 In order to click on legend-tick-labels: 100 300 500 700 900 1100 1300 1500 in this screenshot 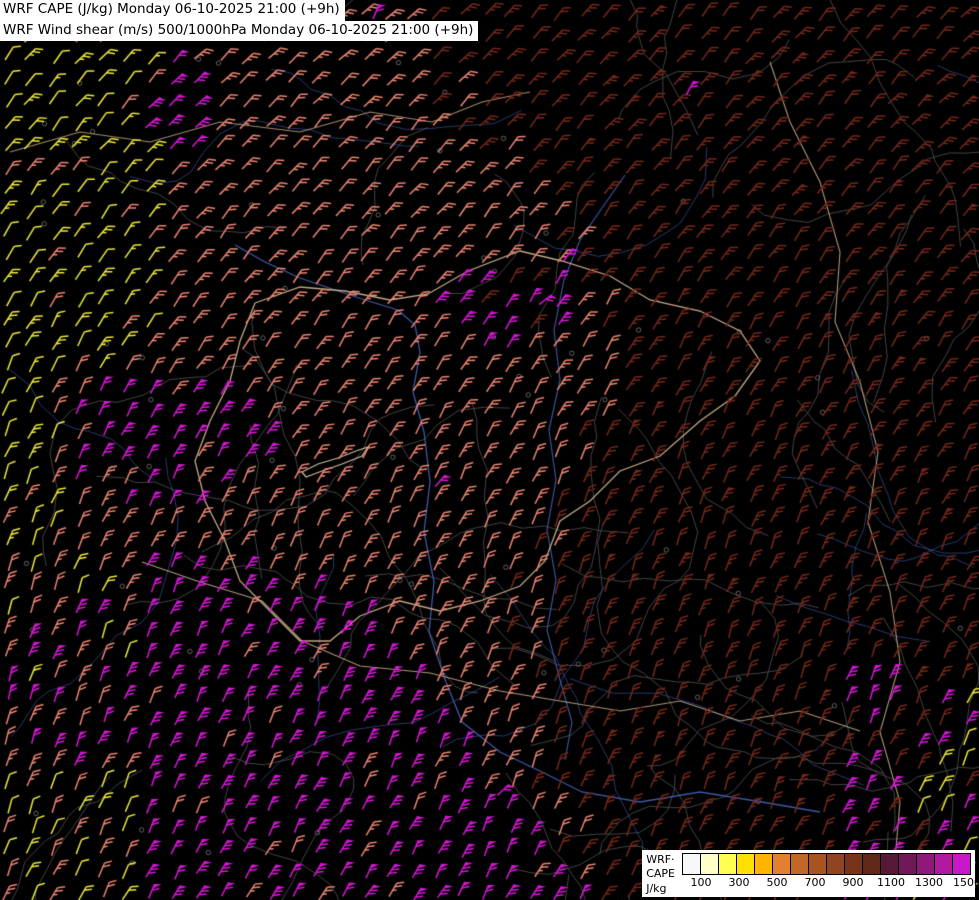, I will do `click(830, 882)`.